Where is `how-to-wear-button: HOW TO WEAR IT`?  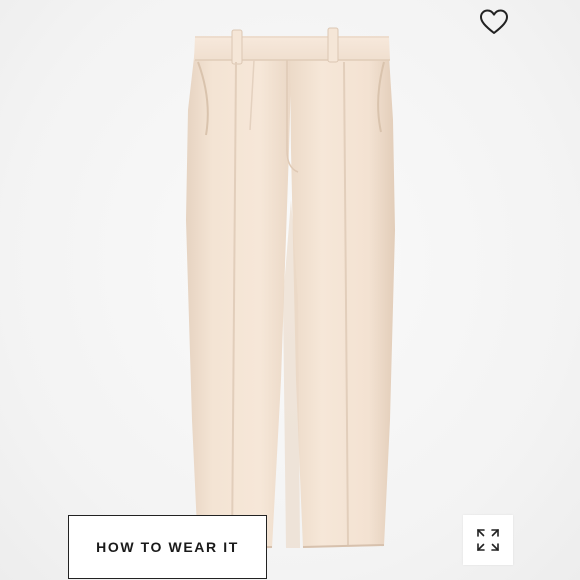
how-to-wear-button: HOW TO WEAR IT is located at coordinates (167, 547).